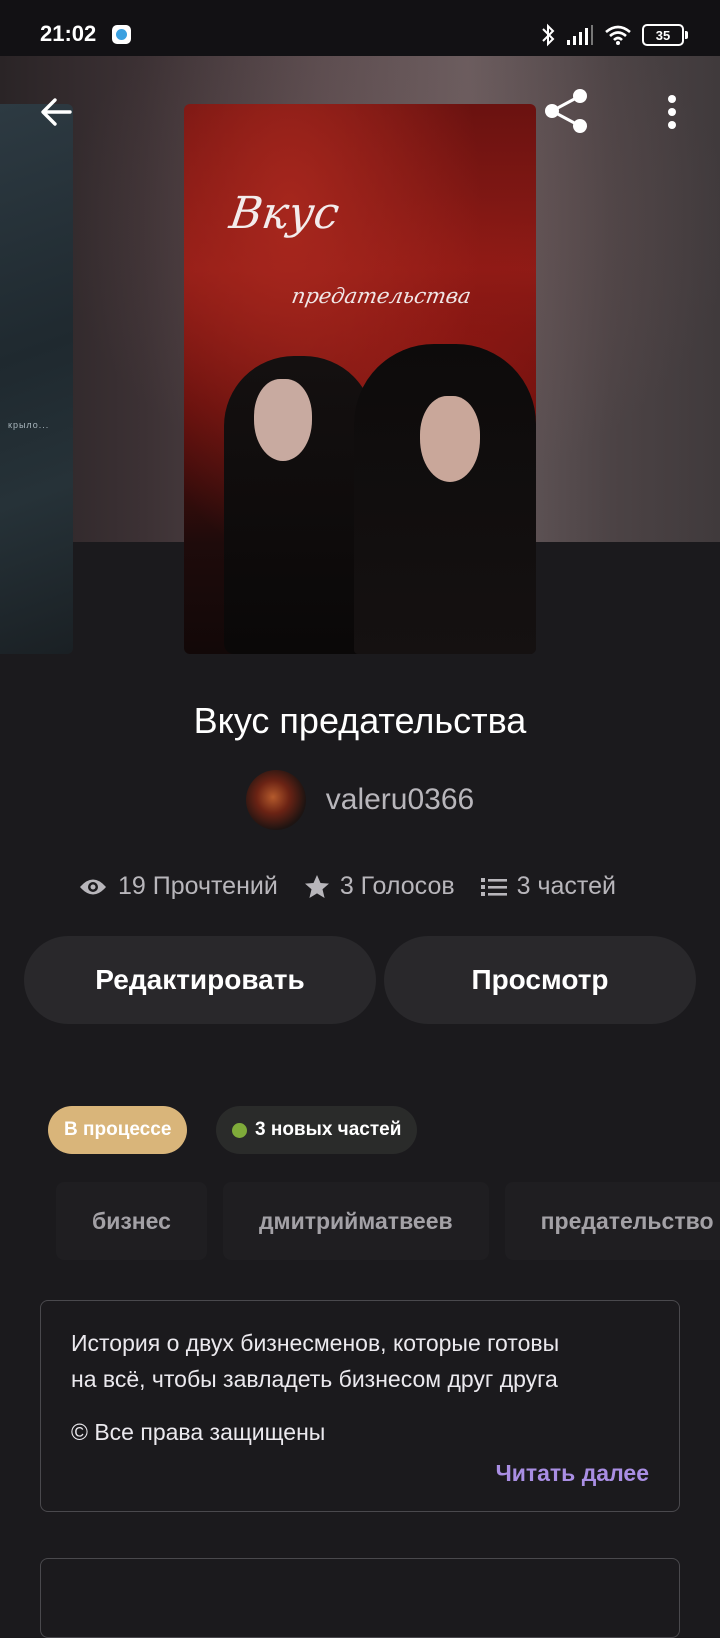  Describe the element at coordinates (316, 886) in the screenshot. I see `star-icon` at that location.